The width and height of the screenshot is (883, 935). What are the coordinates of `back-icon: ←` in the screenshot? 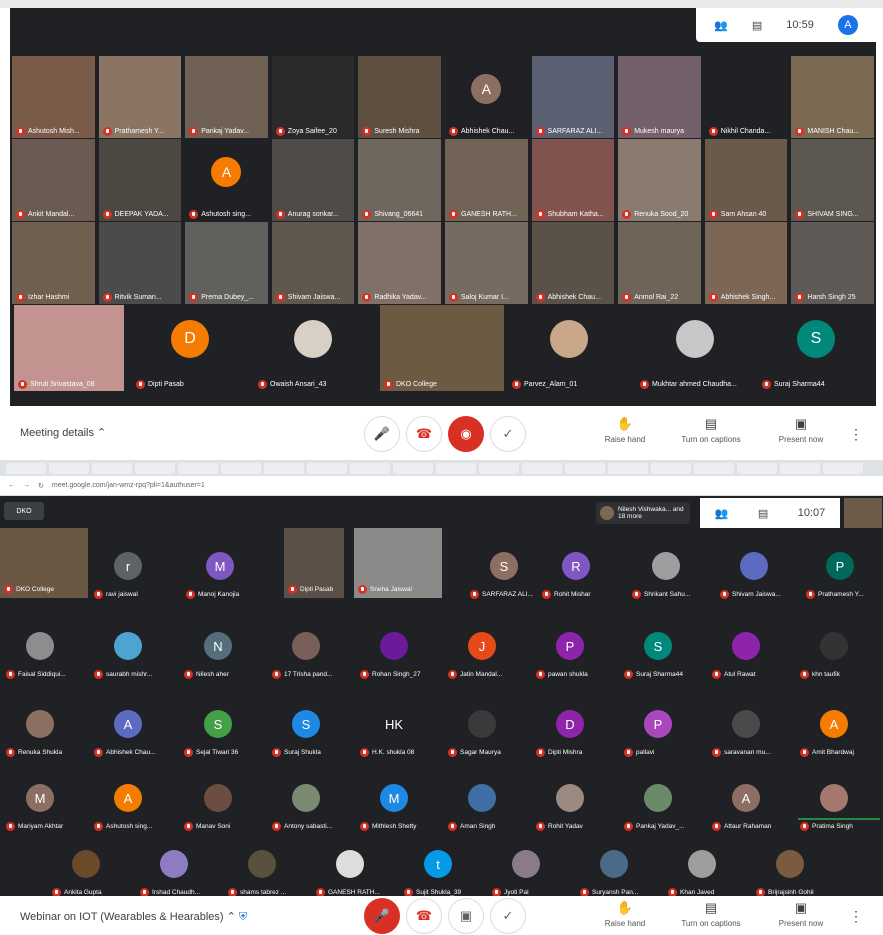 It's located at (11, 485).